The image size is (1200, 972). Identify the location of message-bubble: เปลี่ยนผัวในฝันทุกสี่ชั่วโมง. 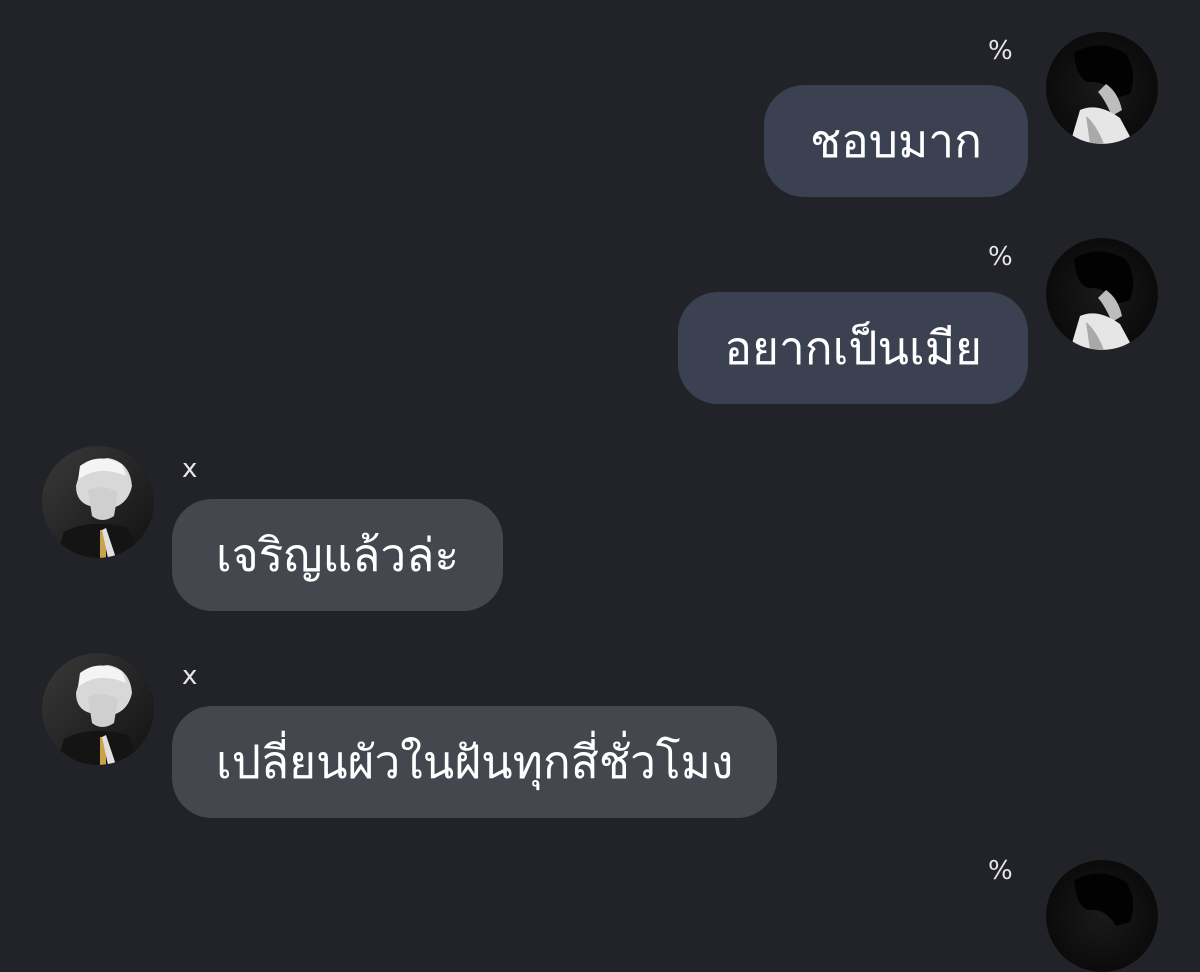
(475, 762).